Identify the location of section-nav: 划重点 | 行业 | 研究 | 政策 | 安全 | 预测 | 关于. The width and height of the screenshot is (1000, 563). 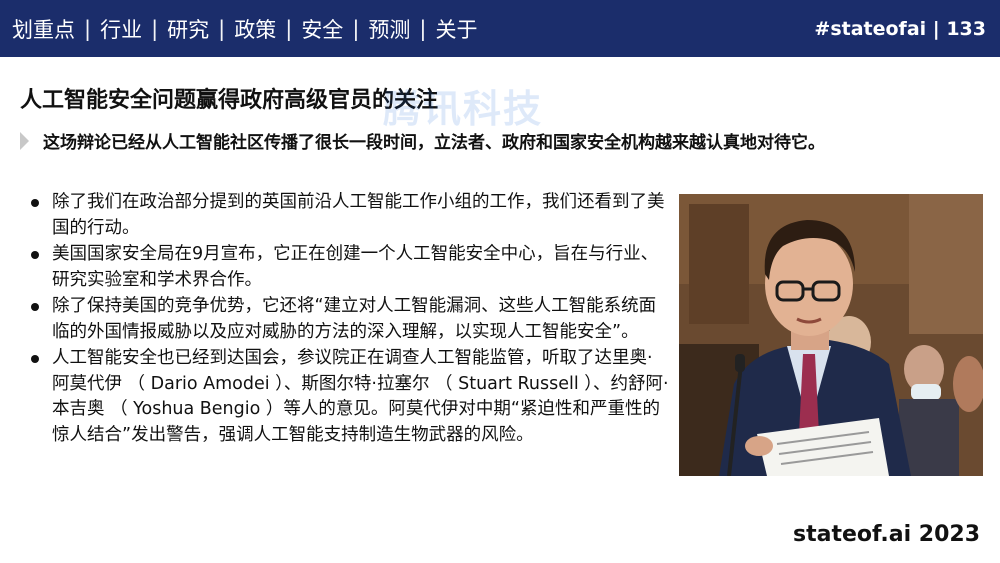
(244, 29).